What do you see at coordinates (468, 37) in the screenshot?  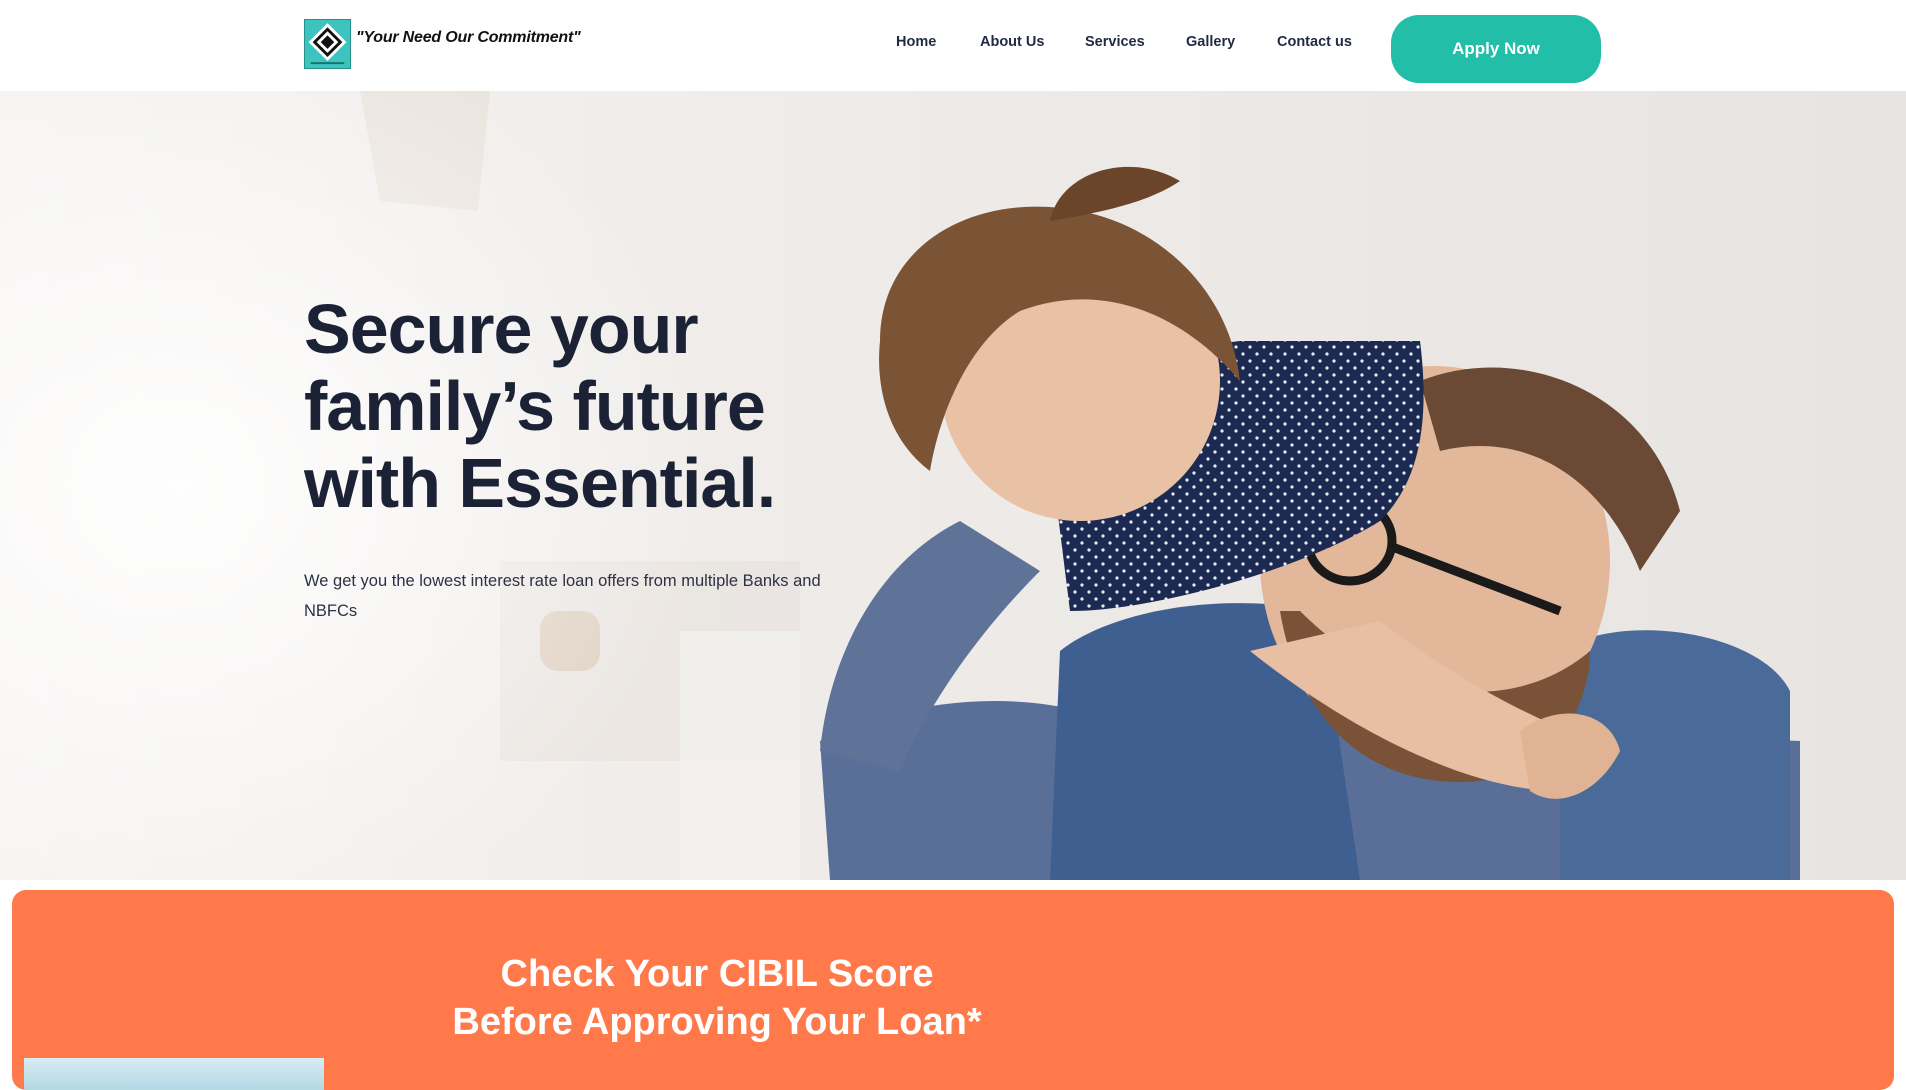 I see `brand-tagline: "Your Need Our Commitment"` at bounding box center [468, 37].